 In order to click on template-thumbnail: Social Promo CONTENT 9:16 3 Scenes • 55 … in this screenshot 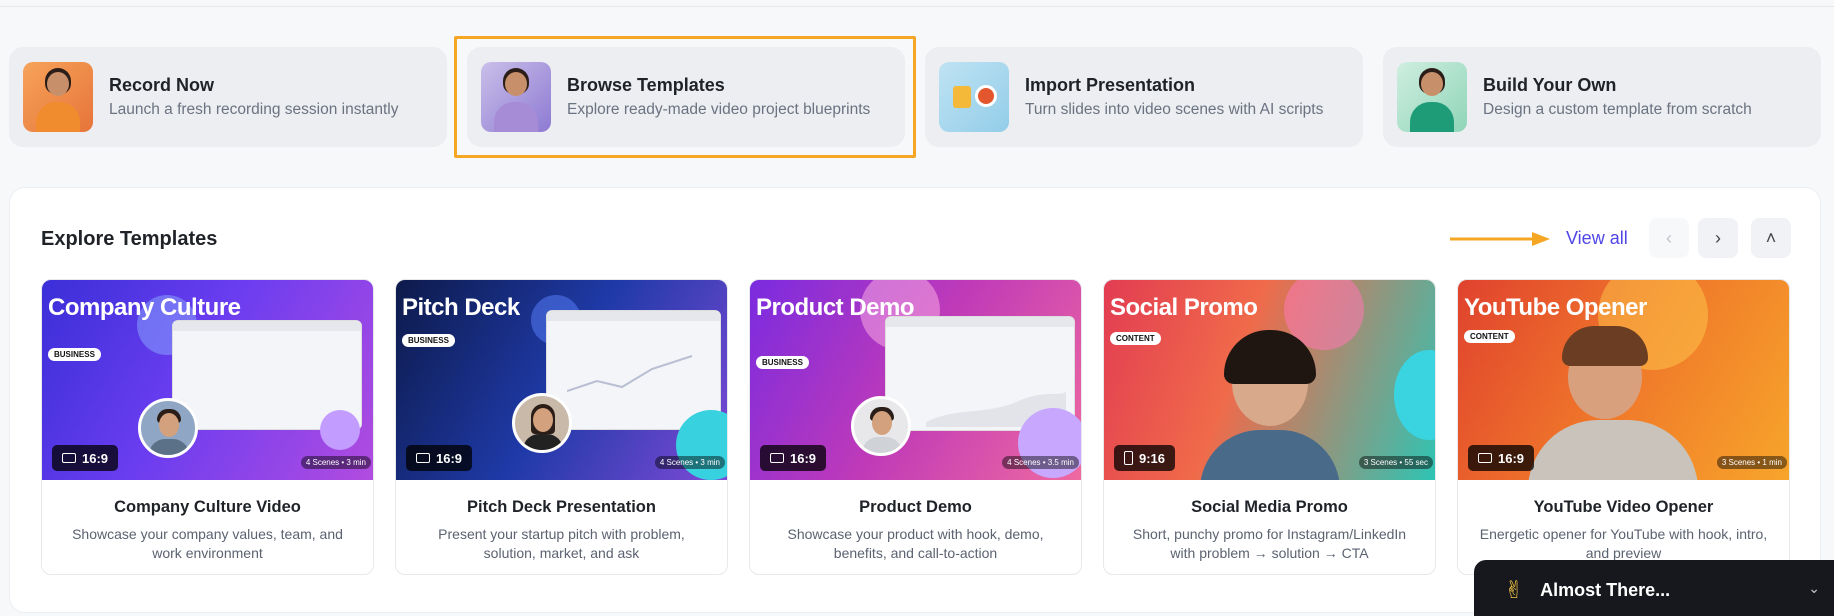, I will do `click(1269, 380)`.